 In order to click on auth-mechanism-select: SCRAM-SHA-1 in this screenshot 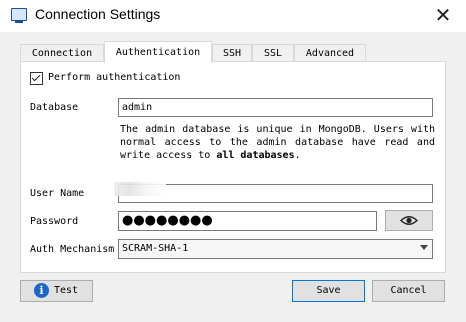, I will do `click(275, 249)`.